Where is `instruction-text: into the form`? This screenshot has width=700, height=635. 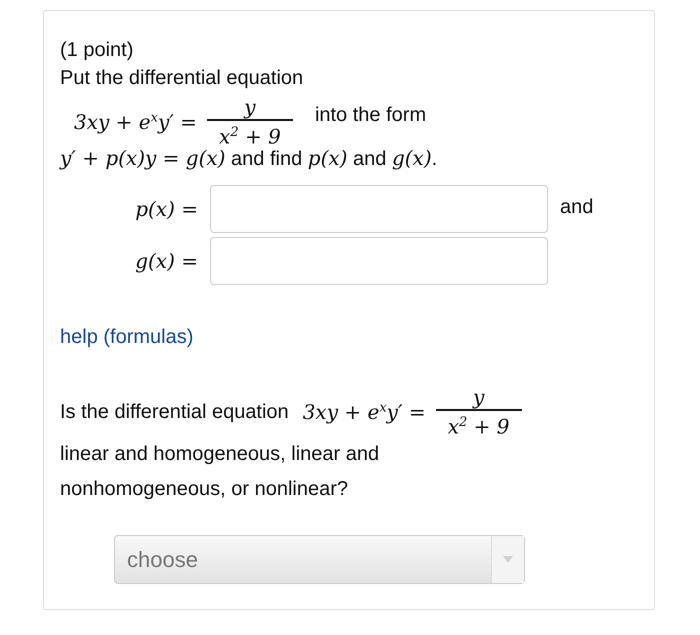 instruction-text: into the form is located at coordinates (370, 115).